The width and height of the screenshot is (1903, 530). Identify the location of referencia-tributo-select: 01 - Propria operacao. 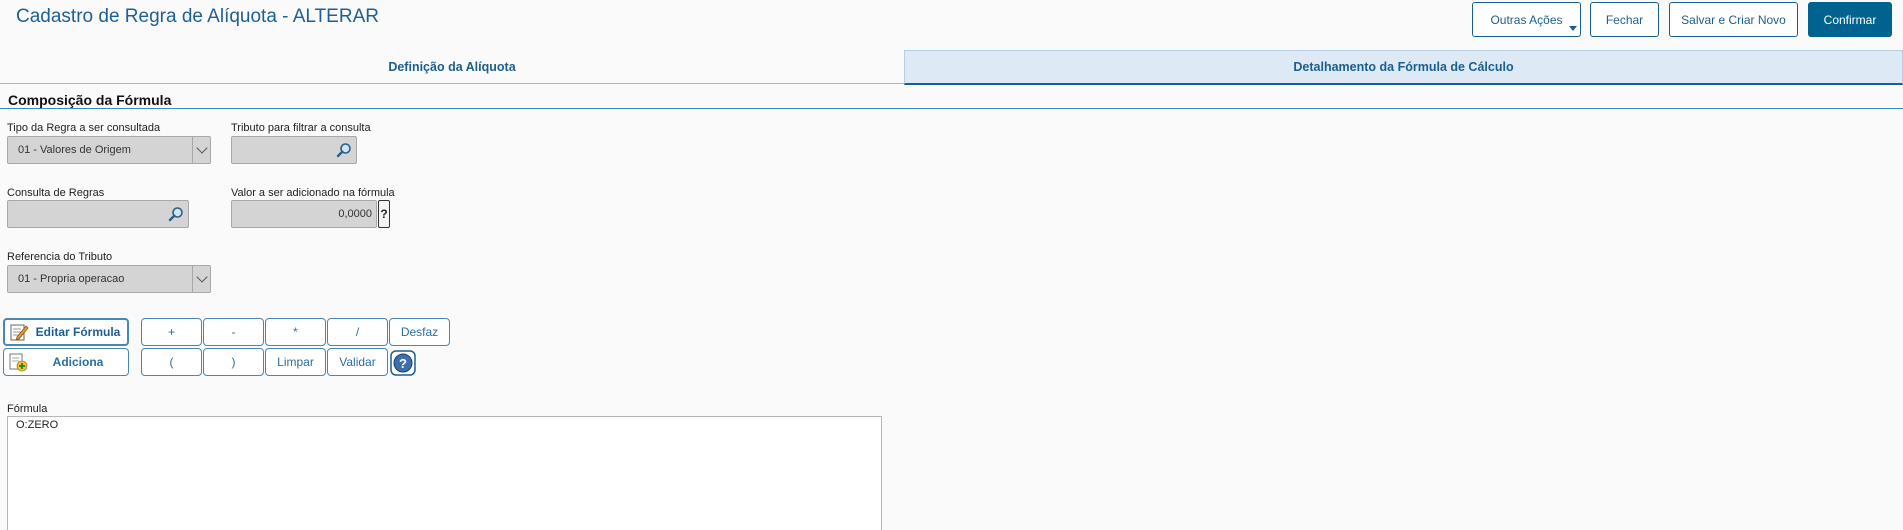
(109, 279).